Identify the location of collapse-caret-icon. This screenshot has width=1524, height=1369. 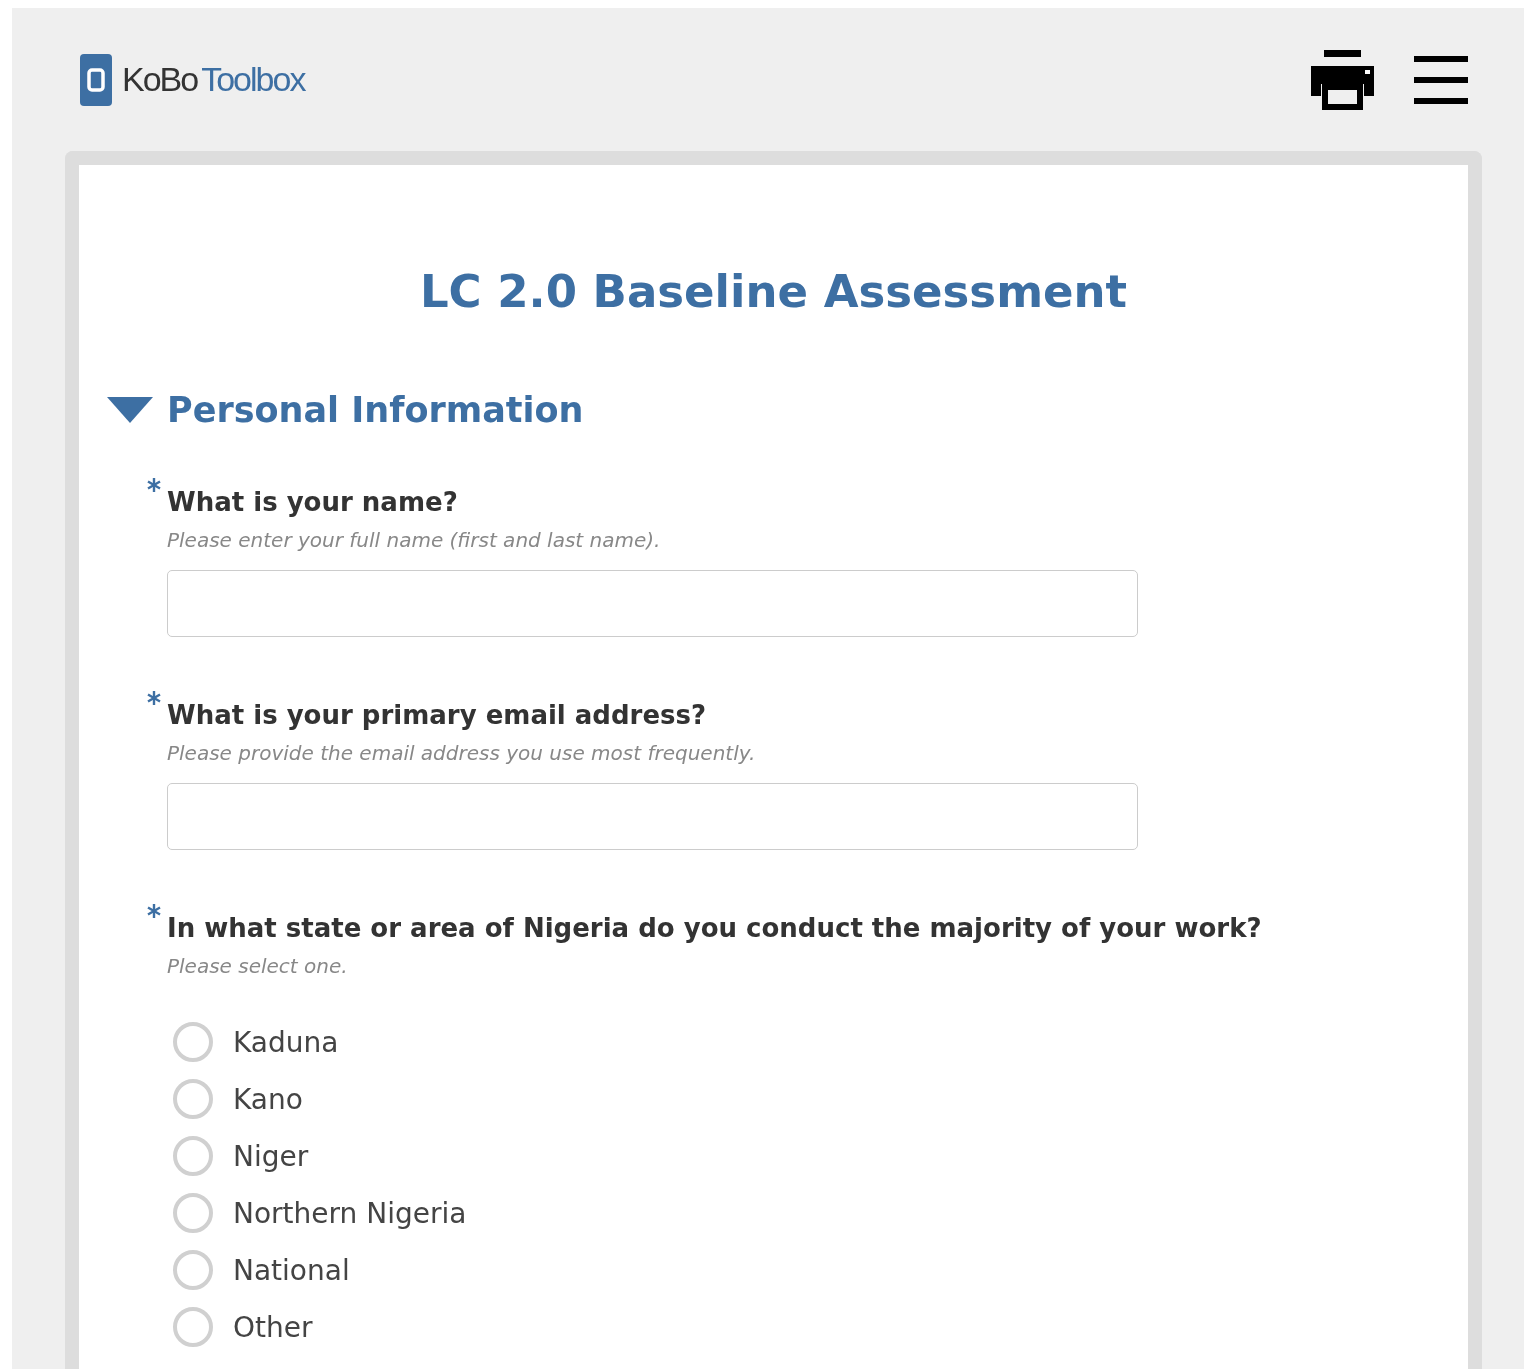
(130, 410).